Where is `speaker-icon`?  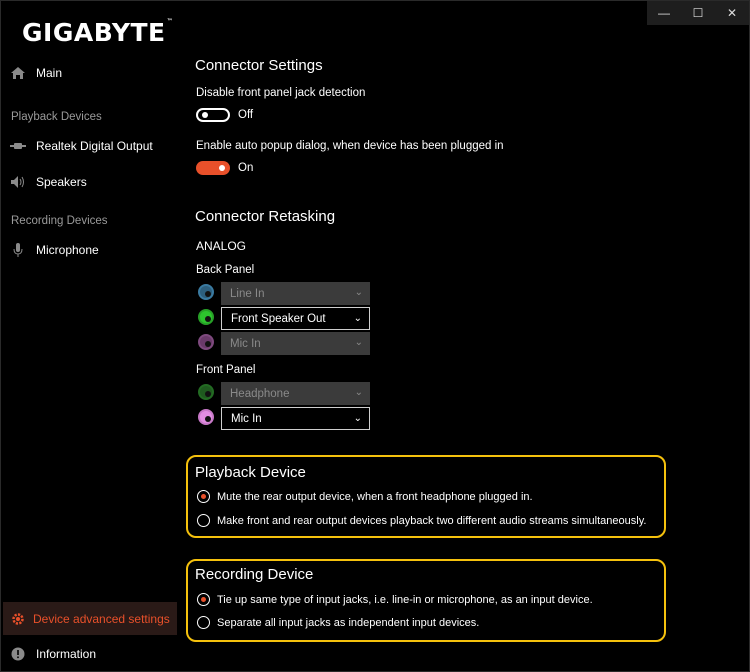 speaker-icon is located at coordinates (18, 182).